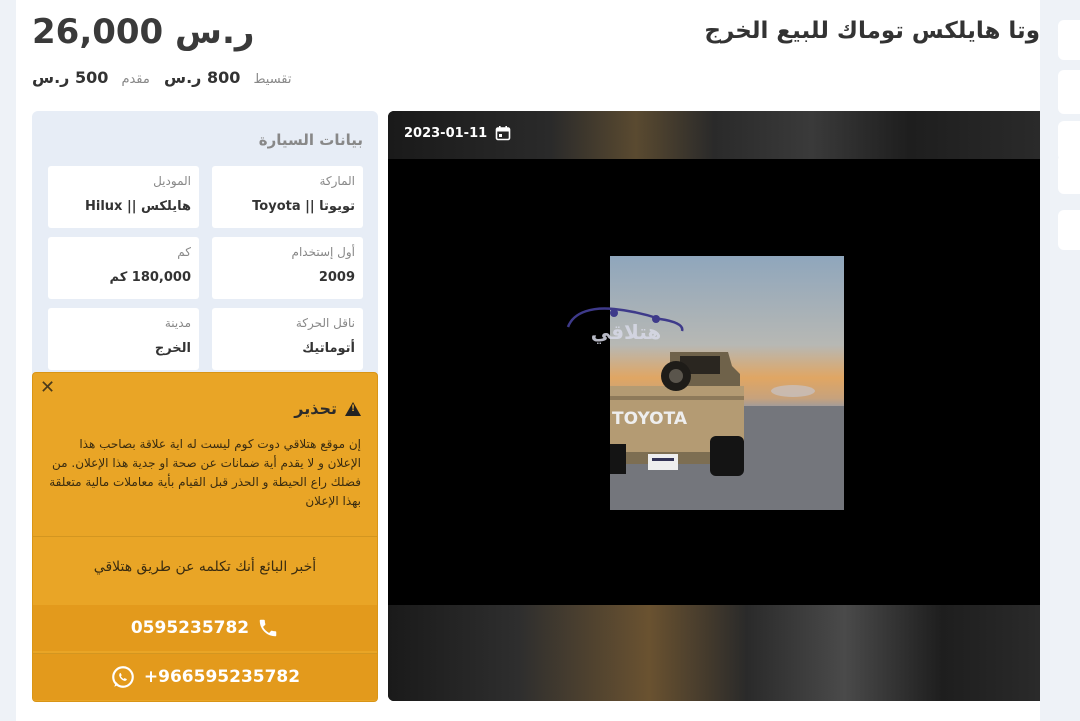 Image resolution: width=1080 pixels, height=721 pixels. Describe the element at coordinates (650, 419) in the screenshot. I see `photo-text: TOYOTA` at that location.